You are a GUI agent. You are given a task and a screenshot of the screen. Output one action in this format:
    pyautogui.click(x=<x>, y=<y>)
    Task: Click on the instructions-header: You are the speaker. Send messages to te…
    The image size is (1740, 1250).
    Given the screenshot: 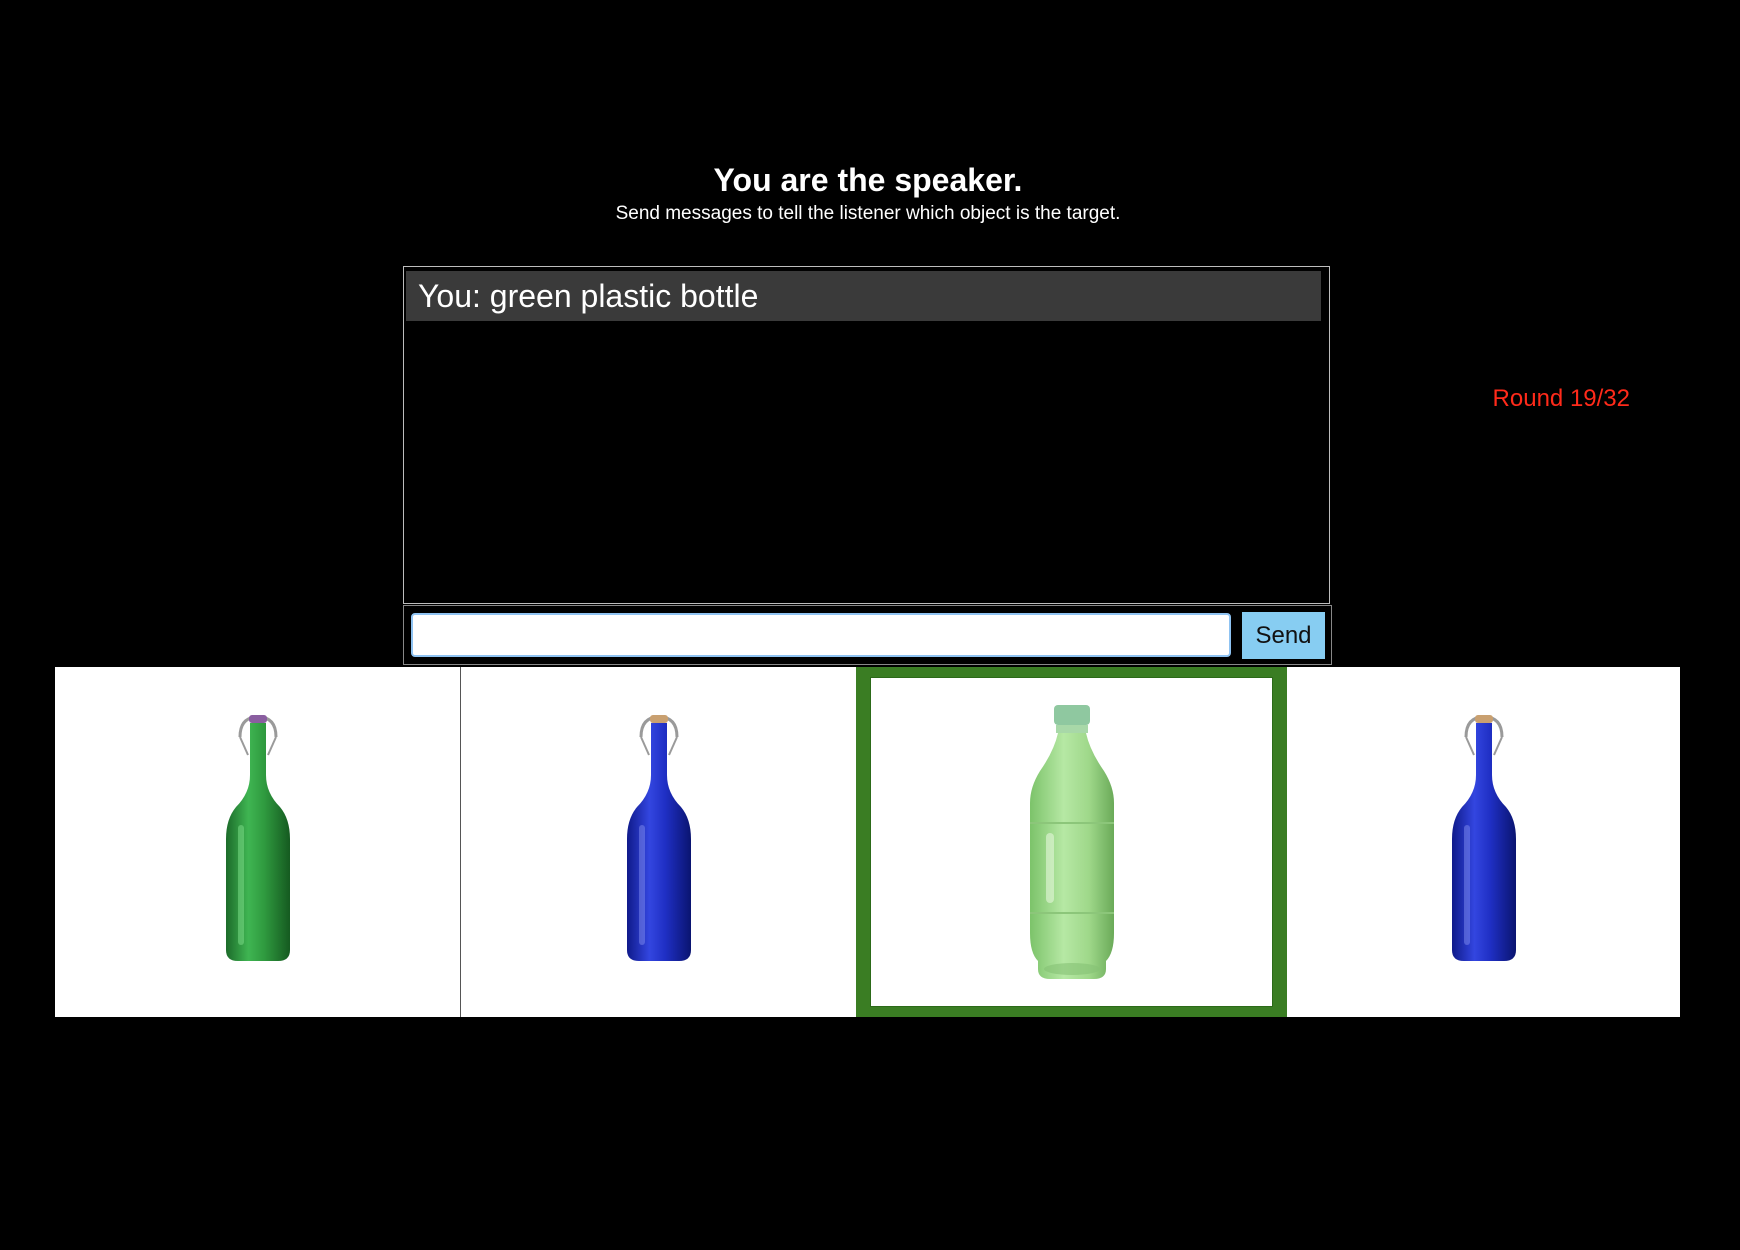 What is the action you would take?
    pyautogui.click(x=868, y=193)
    